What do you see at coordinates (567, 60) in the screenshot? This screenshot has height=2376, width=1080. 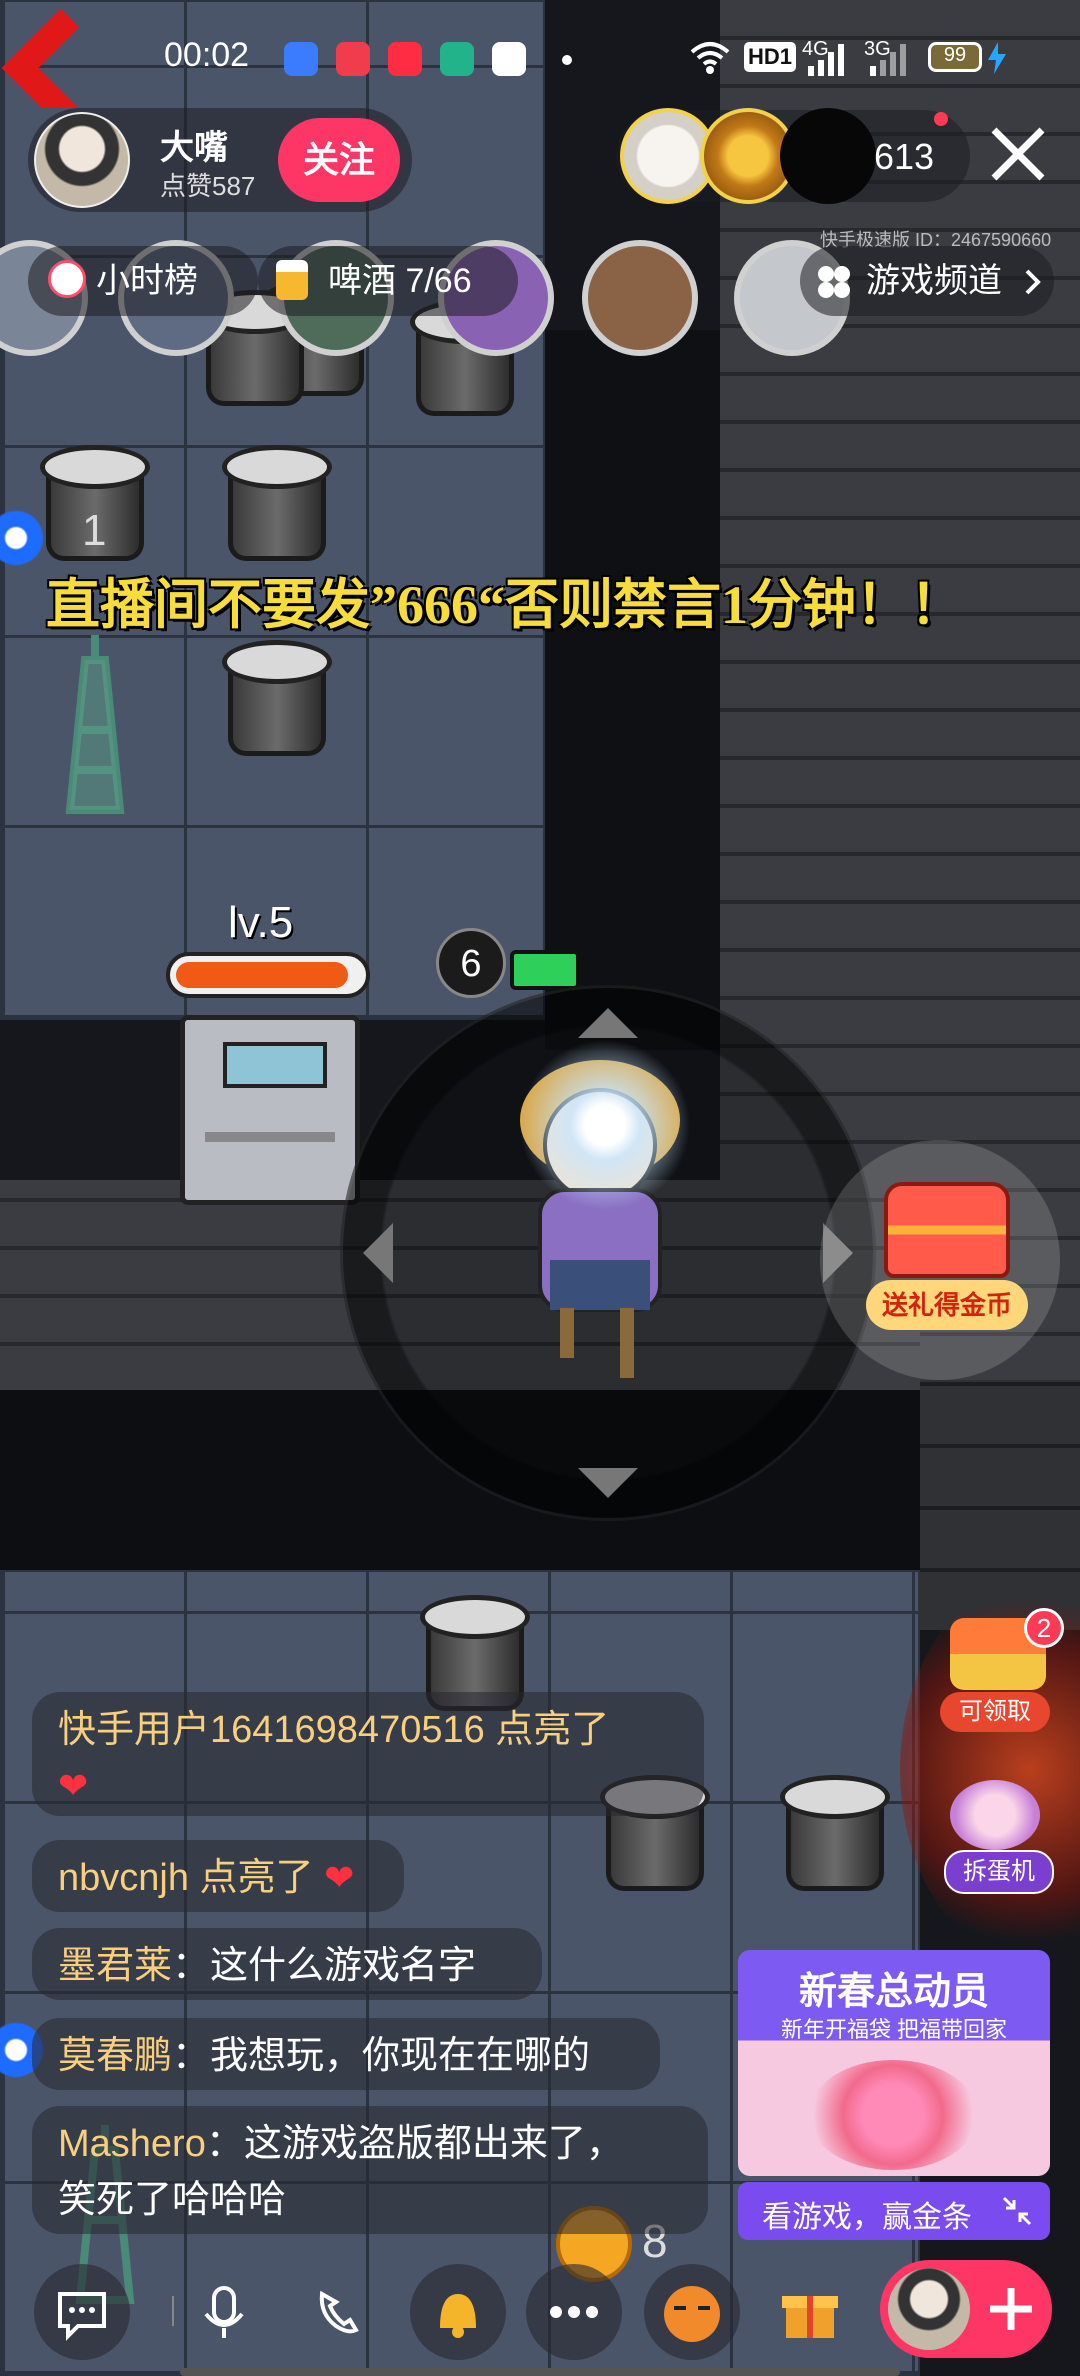 I see `notification-dot` at bounding box center [567, 60].